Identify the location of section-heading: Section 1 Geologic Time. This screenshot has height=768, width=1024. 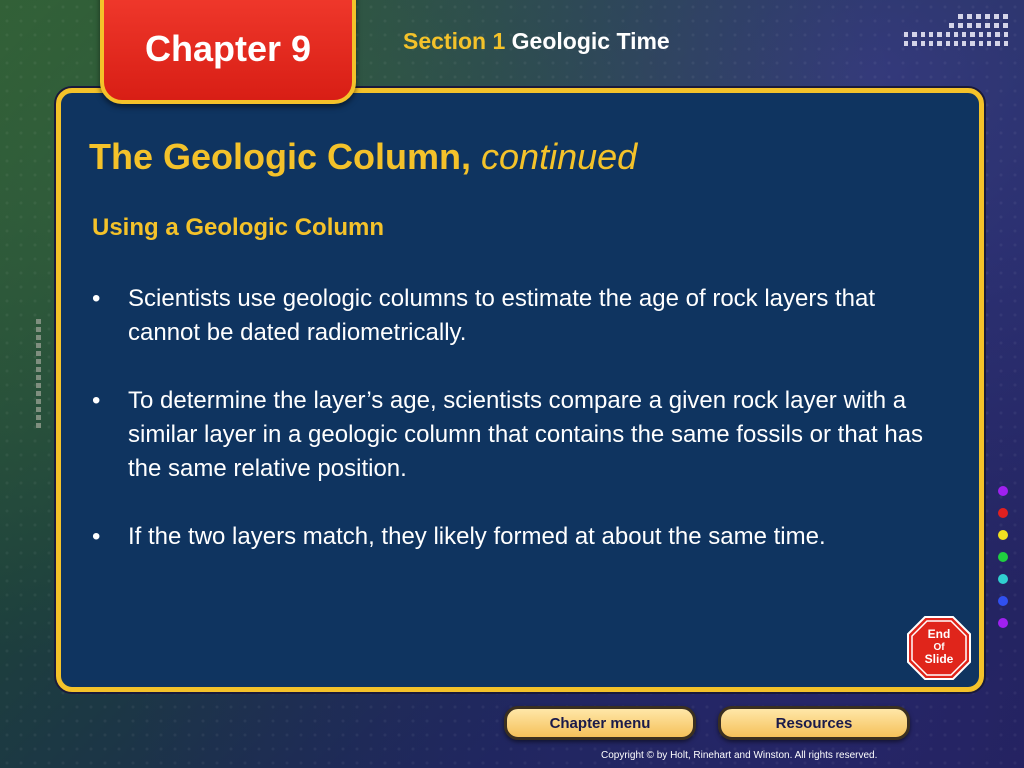
(536, 41).